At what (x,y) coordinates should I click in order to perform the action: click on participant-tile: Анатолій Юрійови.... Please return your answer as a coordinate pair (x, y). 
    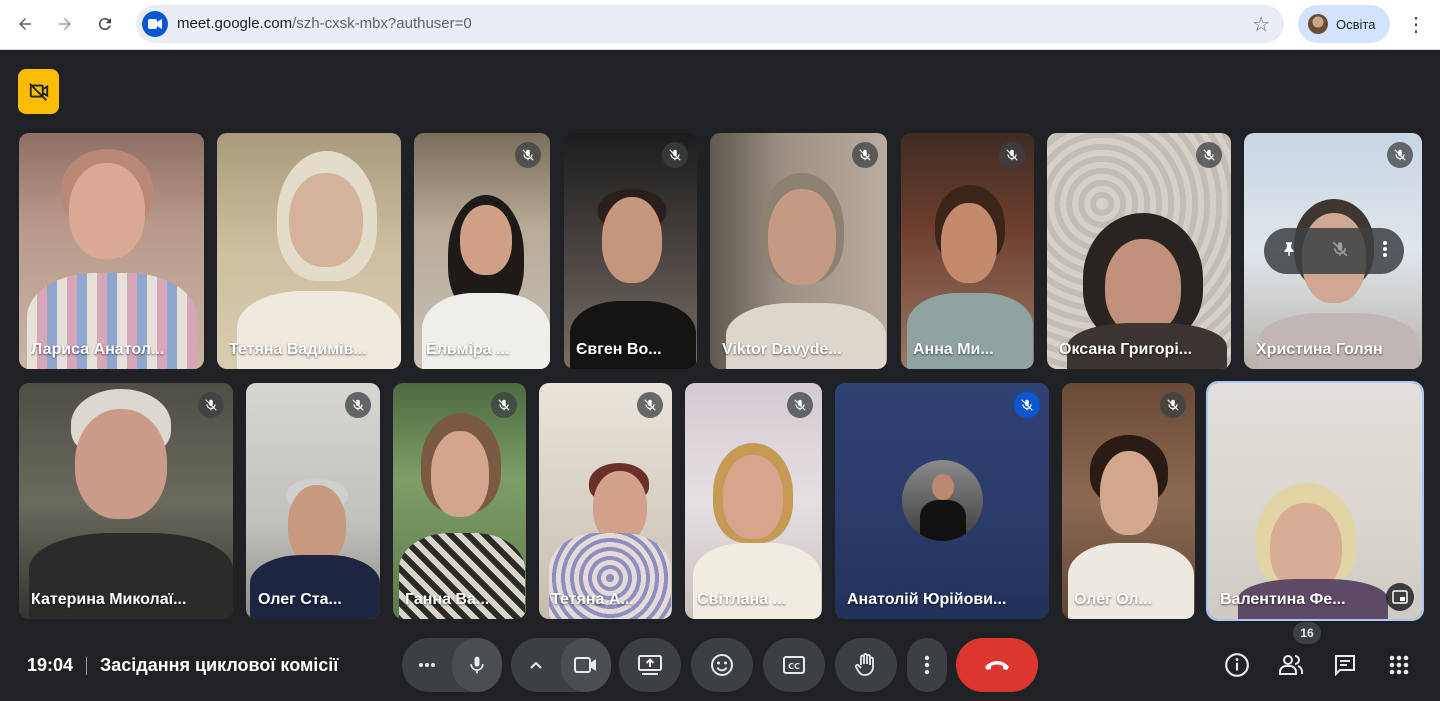
    Looking at the image, I should click on (942, 501).